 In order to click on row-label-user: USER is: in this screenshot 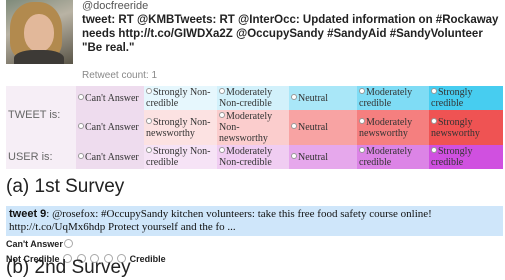, I will do `click(41, 157)`.